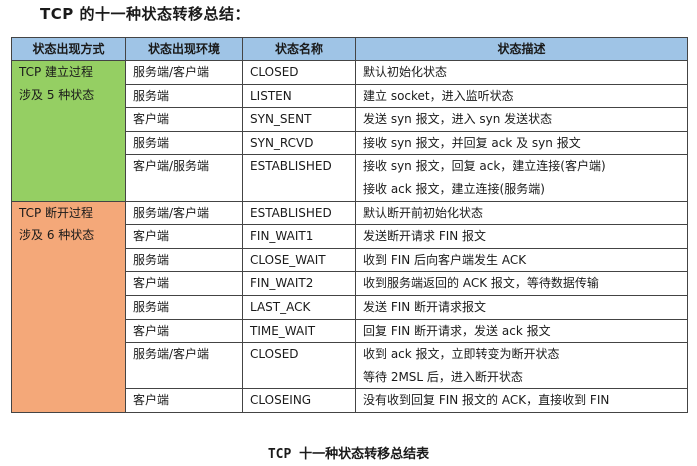 This screenshot has height=466, width=697. I want to click on description-cell: 发送断开请求 FIN 报文, so click(521, 236).